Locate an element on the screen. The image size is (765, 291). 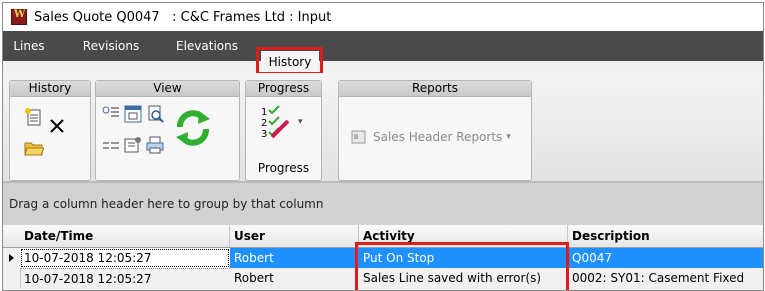
print-preview-icon is located at coordinates (155, 114).